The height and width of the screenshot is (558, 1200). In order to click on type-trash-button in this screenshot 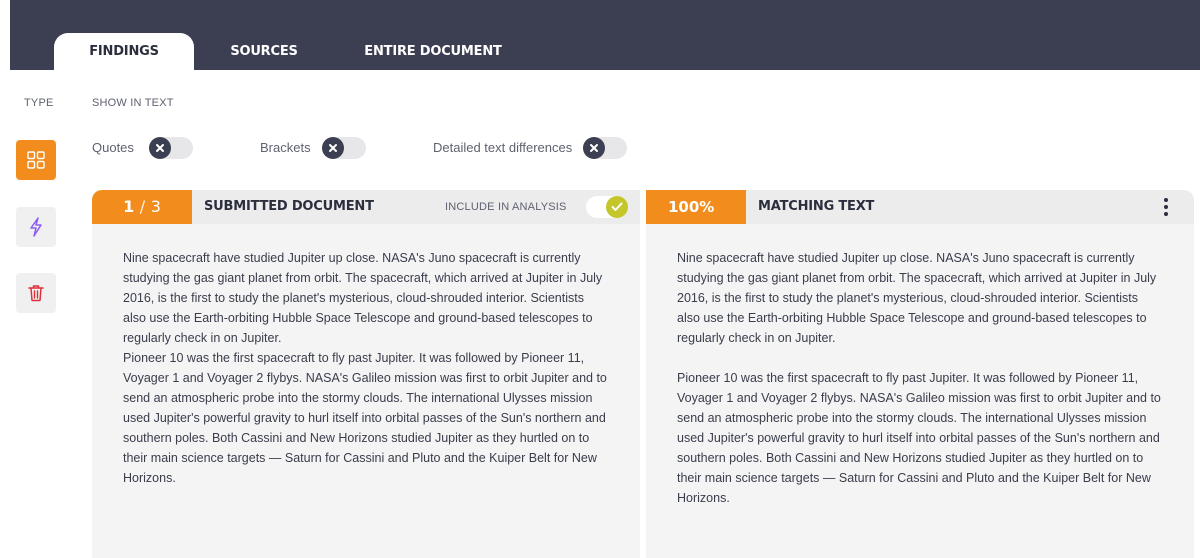, I will do `click(36, 293)`.